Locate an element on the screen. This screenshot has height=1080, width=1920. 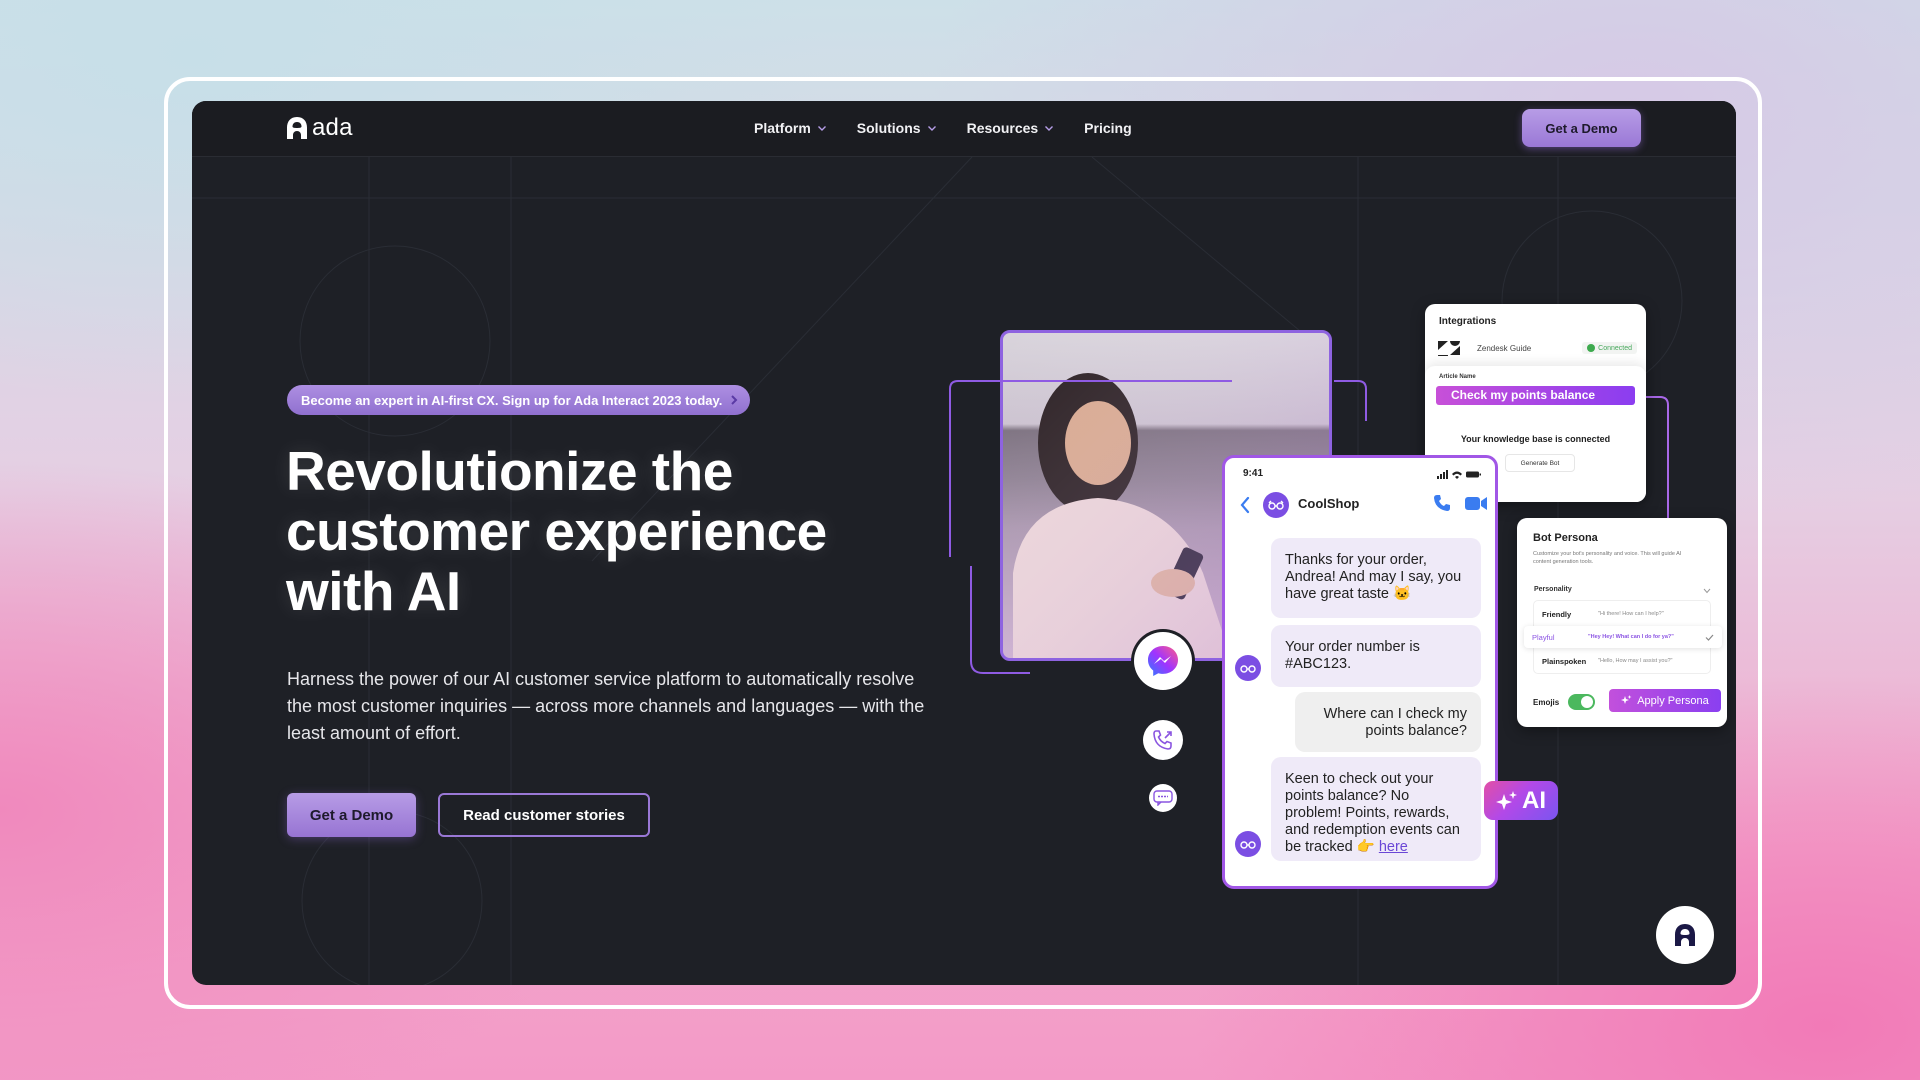
option-quote: "Hi there! How can I help?" is located at coordinates (1631, 614).